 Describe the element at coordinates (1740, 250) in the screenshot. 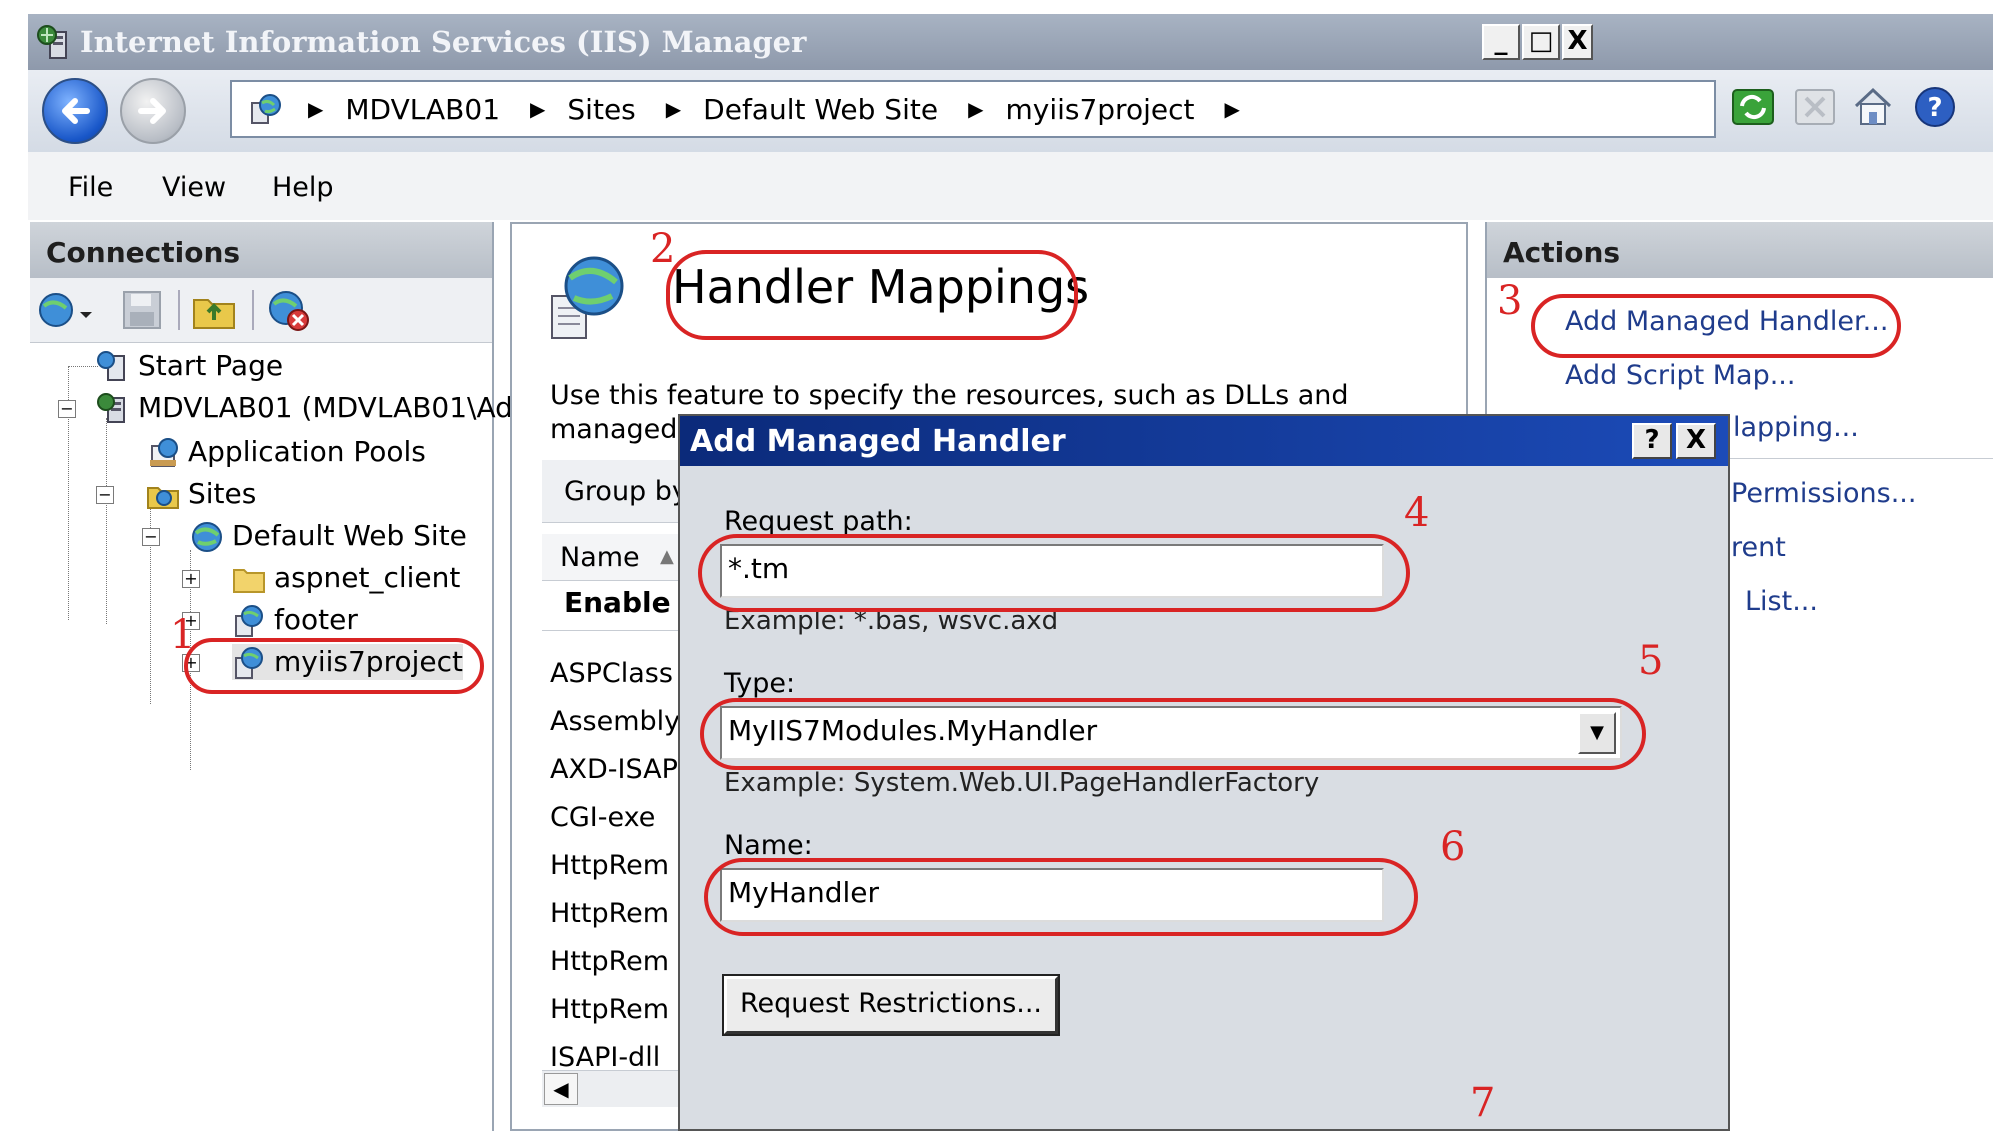

I see `actions-header: Actions` at that location.